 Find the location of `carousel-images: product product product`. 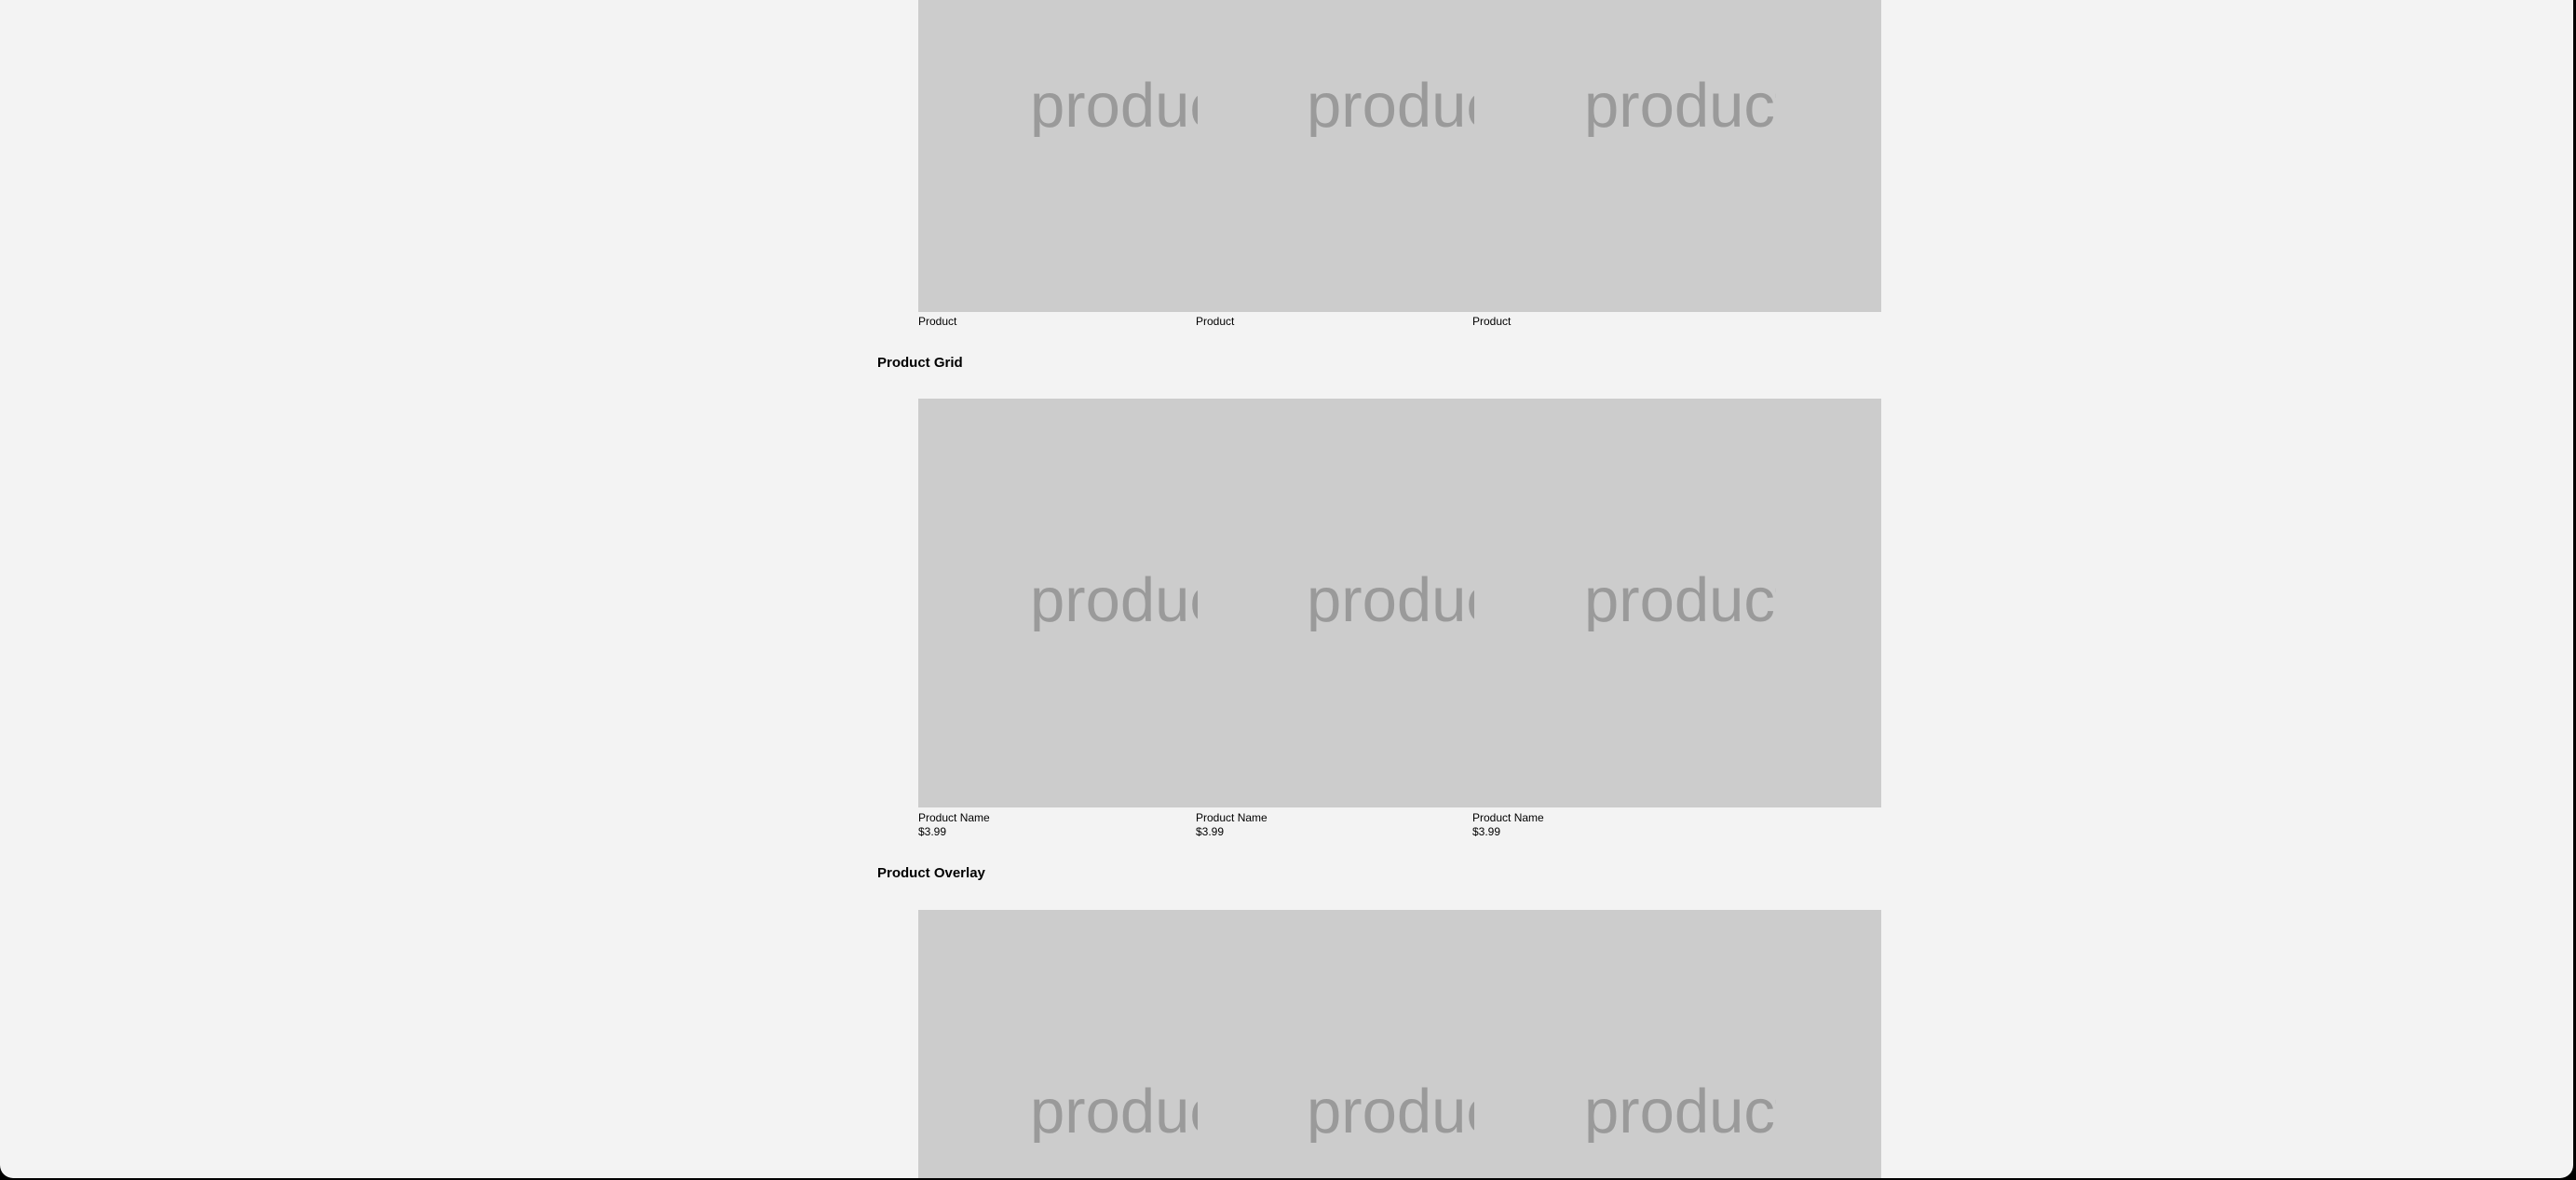

carousel-images: product product product is located at coordinates (1399, 156).